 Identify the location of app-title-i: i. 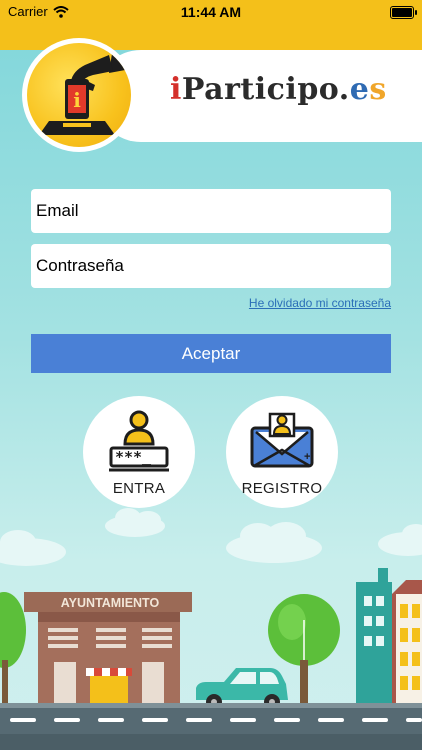
(176, 89).